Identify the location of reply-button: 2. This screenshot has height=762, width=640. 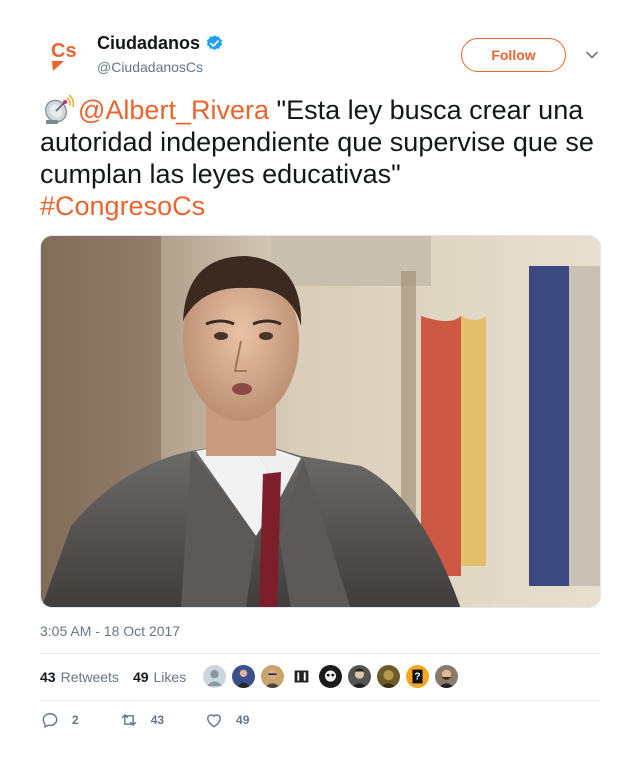
(59, 720).